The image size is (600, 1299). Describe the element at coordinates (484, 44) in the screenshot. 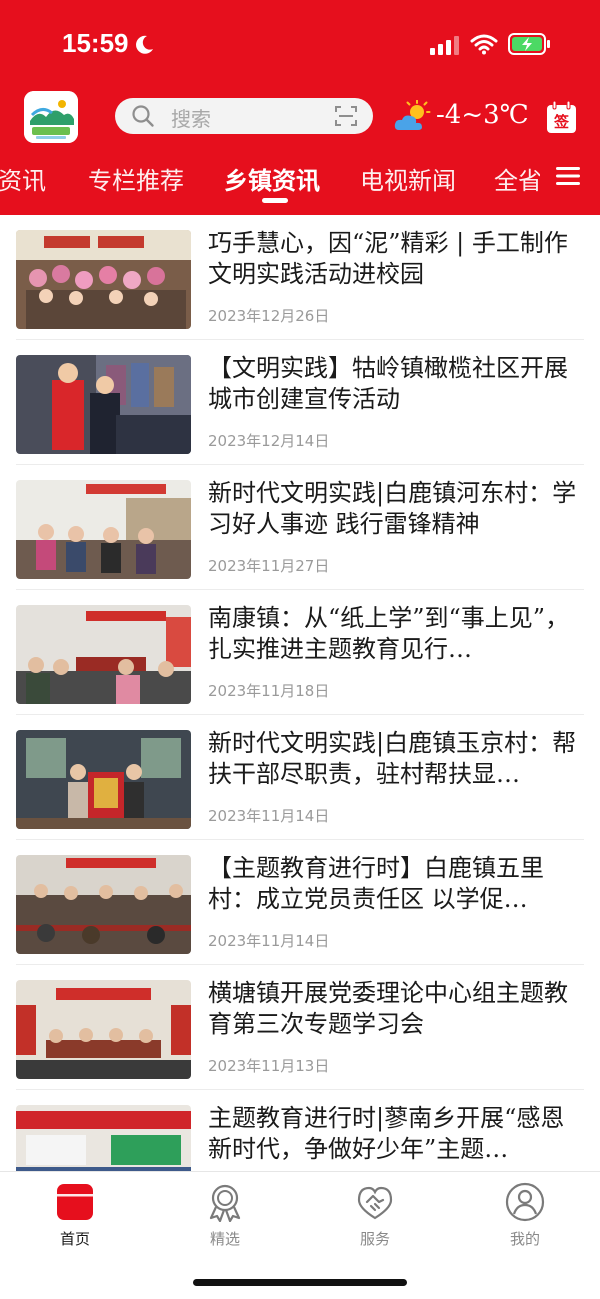

I see `wifi-icon` at that location.